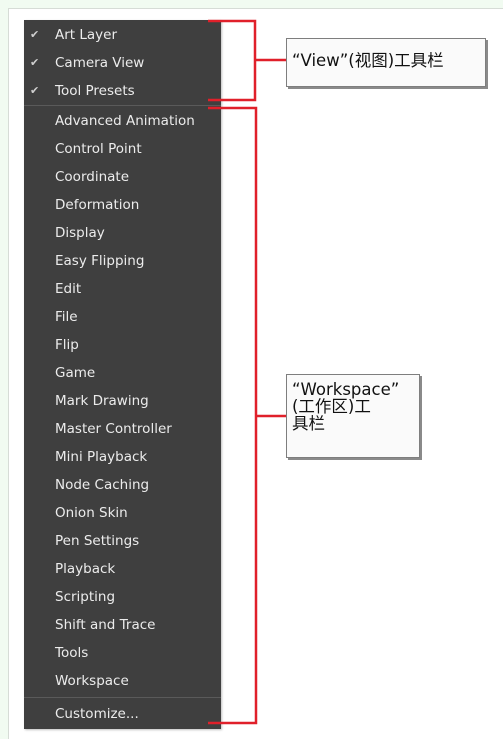  I want to click on workspace-toolbar-bracket, so click(247, 415).